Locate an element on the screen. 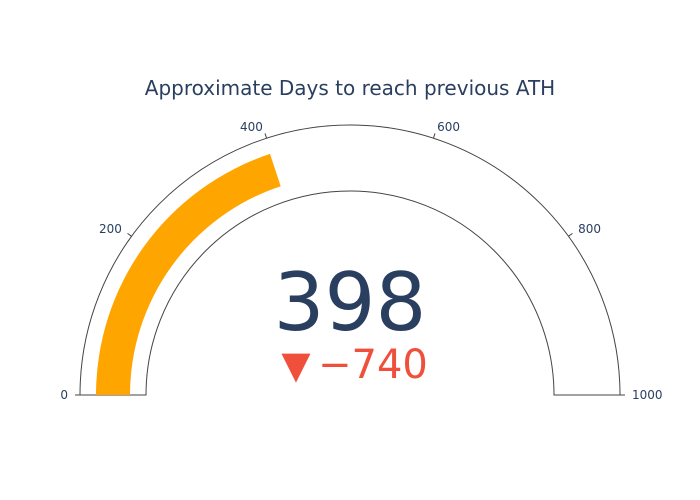 The height and width of the screenshot is (500, 700). gauge-value: 398 is located at coordinates (350, 302).